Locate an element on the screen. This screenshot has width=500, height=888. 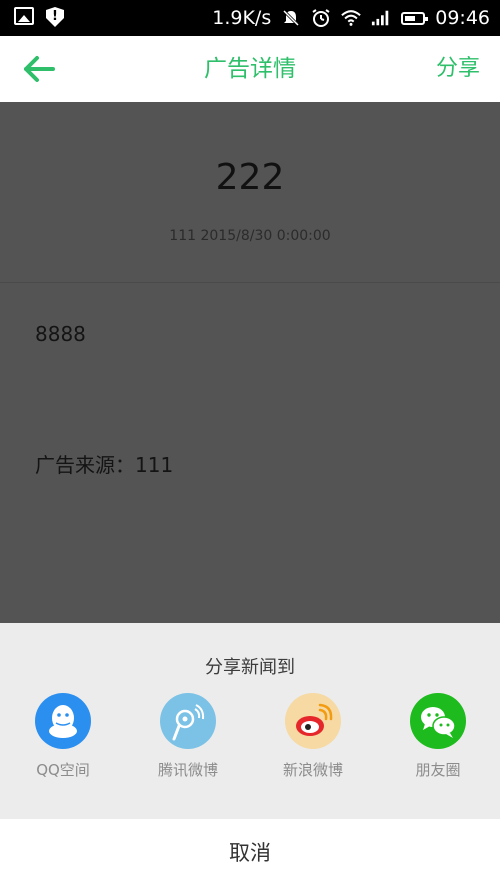
share-button: 分享 is located at coordinates (458, 69).